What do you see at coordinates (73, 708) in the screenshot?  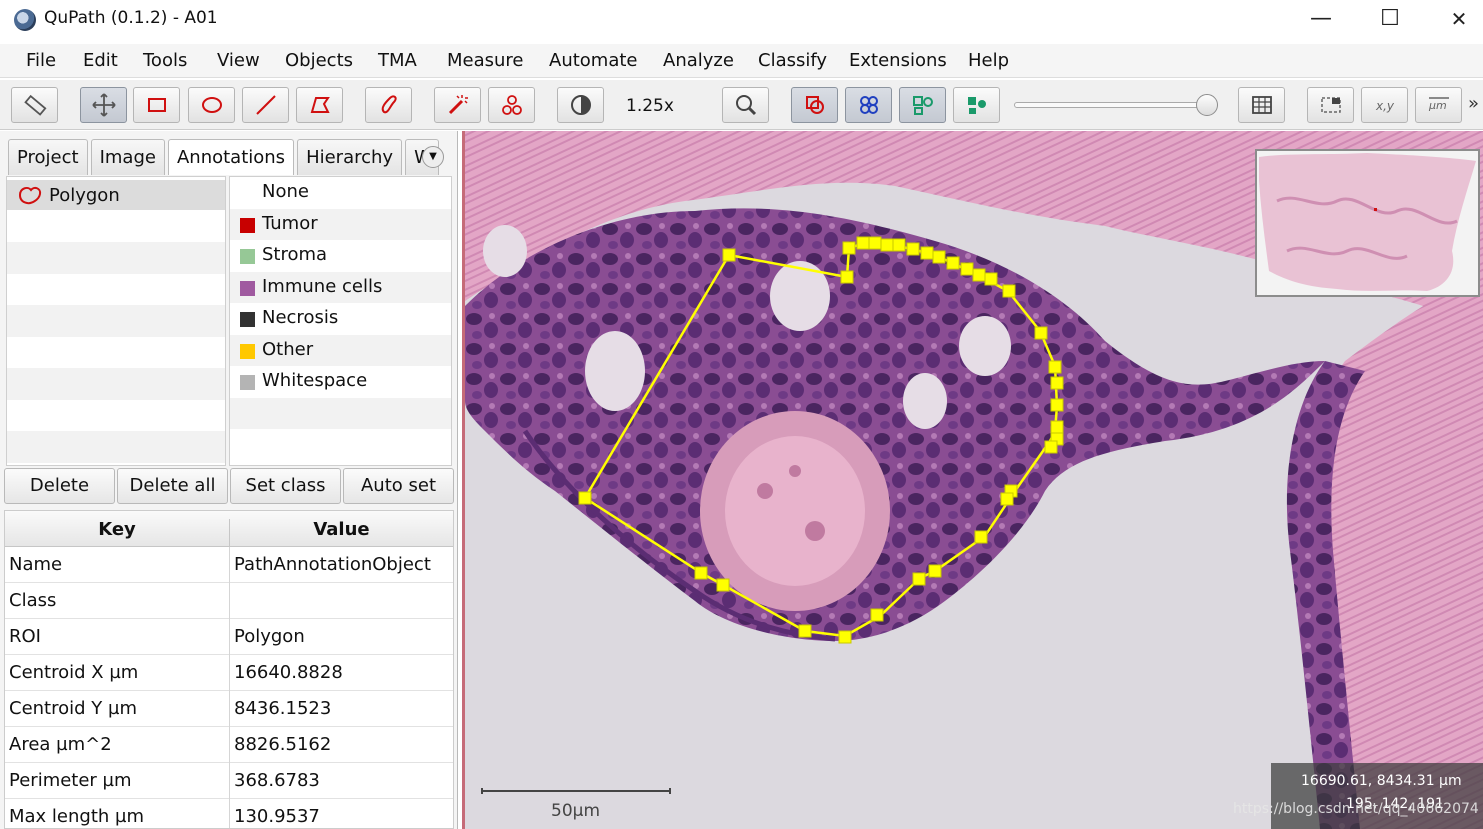 I see `row-key: Centroid Y µm` at bounding box center [73, 708].